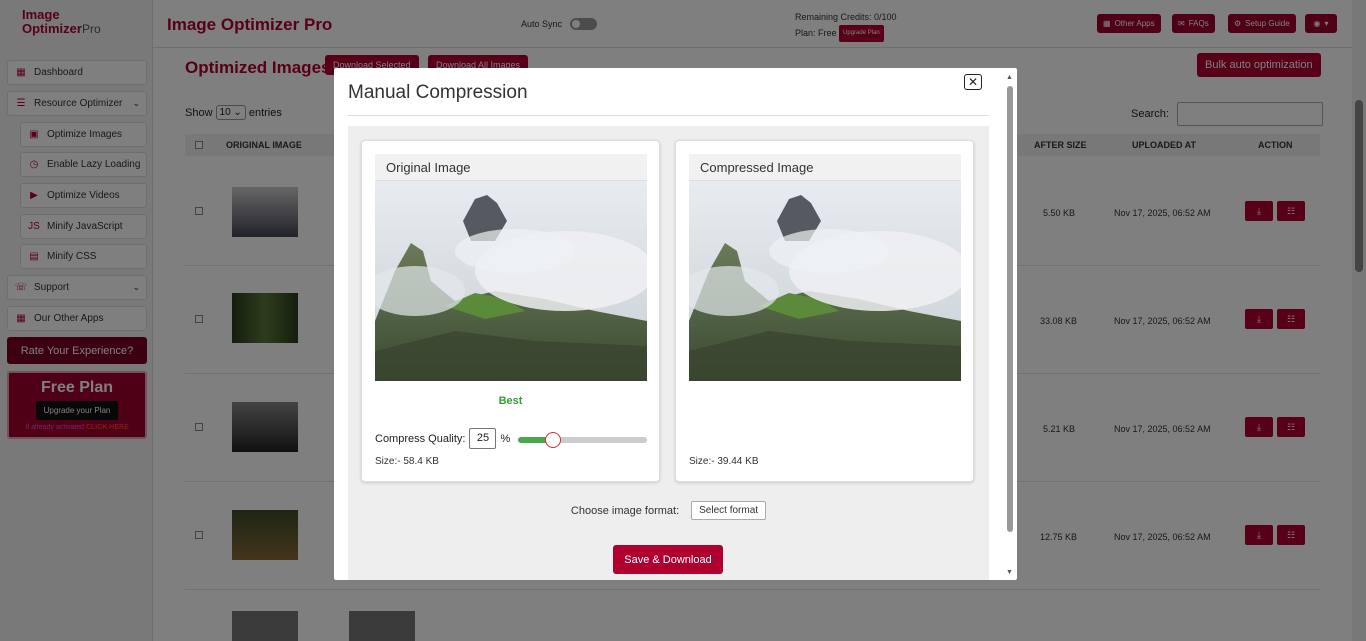 The image size is (1366, 641). I want to click on percent-label: %, so click(505, 438).